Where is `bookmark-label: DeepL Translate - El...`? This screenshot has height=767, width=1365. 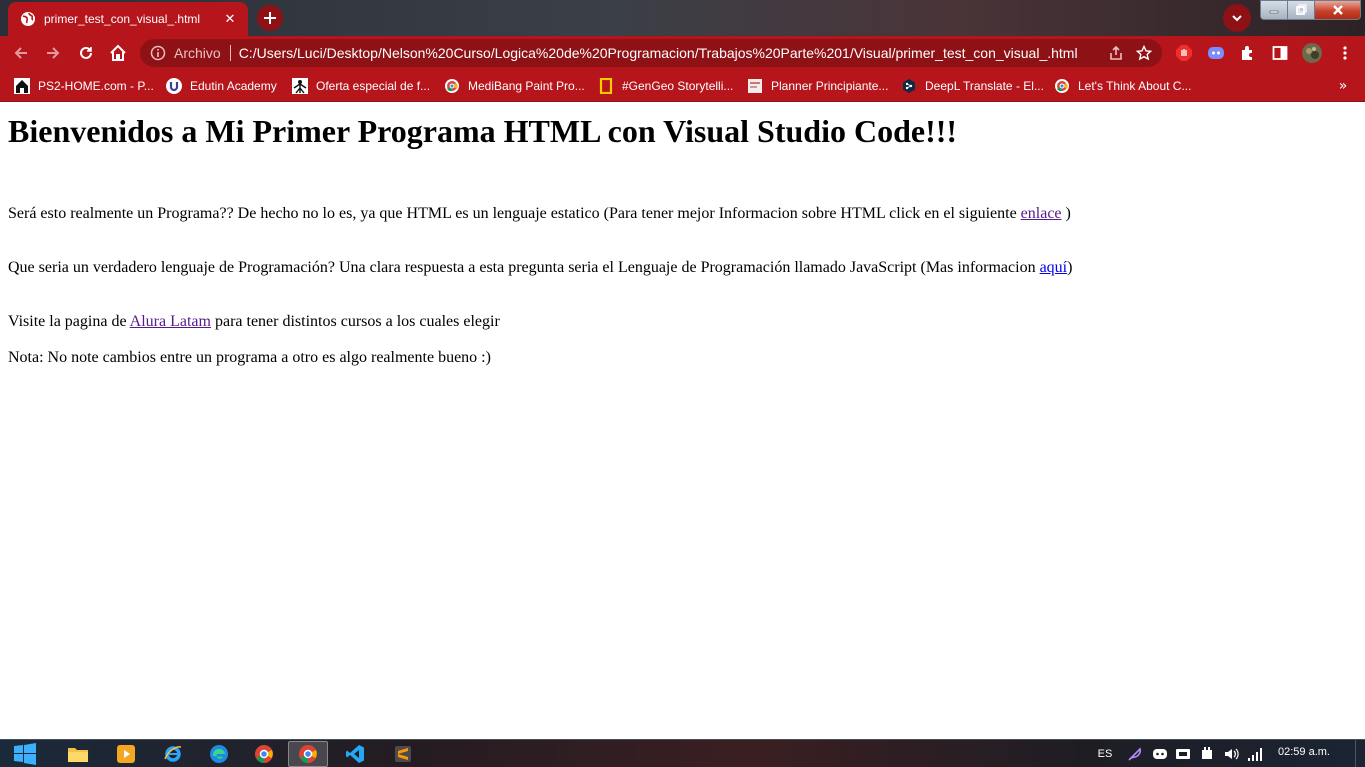 bookmark-label: DeepL Translate - El... is located at coordinates (984, 86).